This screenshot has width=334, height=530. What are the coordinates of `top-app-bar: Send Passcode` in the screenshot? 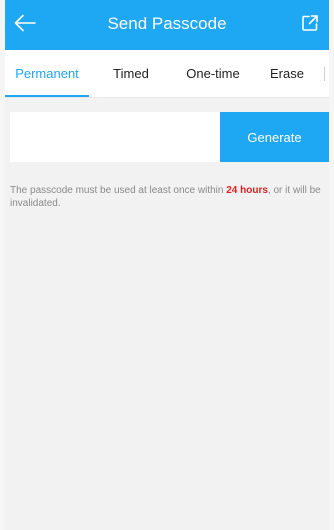 It's located at (167, 25).